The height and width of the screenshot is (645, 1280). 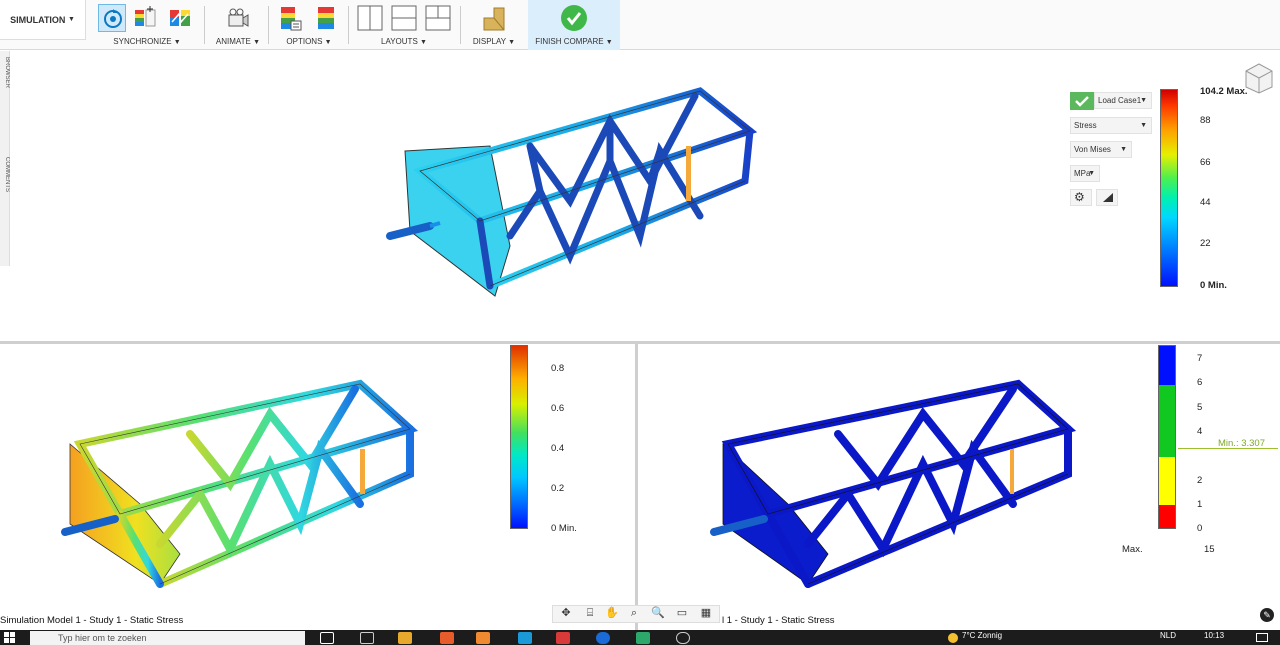 I want to click on synchronize-legend-button, so click(x=145, y=18).